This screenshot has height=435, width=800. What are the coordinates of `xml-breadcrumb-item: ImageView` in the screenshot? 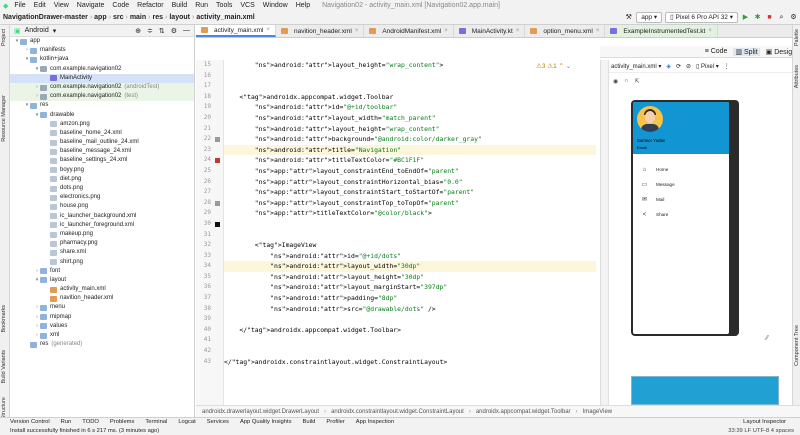 It's located at (598, 412).